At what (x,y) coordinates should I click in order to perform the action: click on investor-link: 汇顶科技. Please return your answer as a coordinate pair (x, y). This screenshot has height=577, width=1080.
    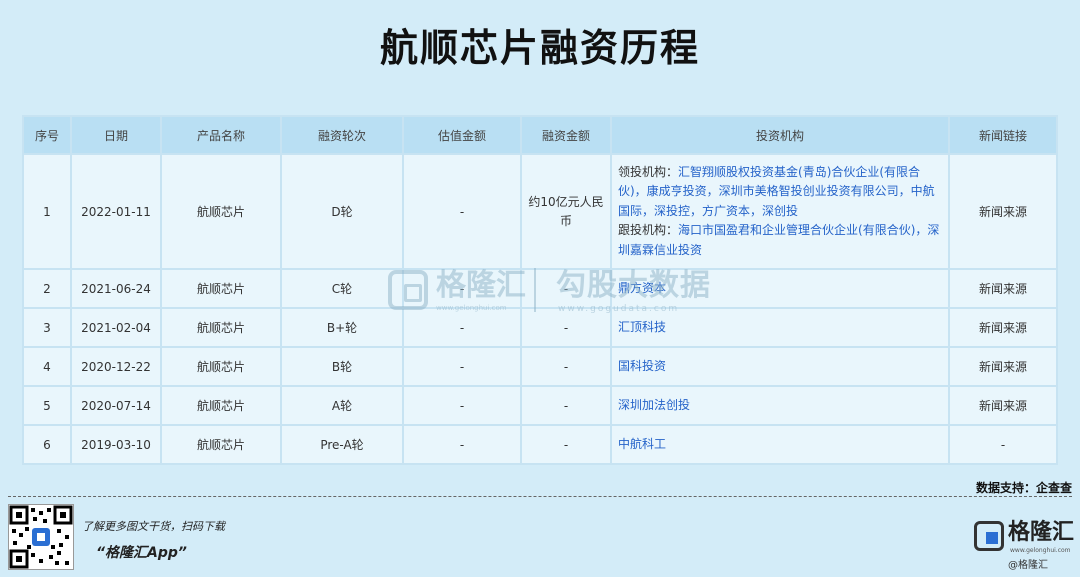
    Looking at the image, I should click on (780, 327).